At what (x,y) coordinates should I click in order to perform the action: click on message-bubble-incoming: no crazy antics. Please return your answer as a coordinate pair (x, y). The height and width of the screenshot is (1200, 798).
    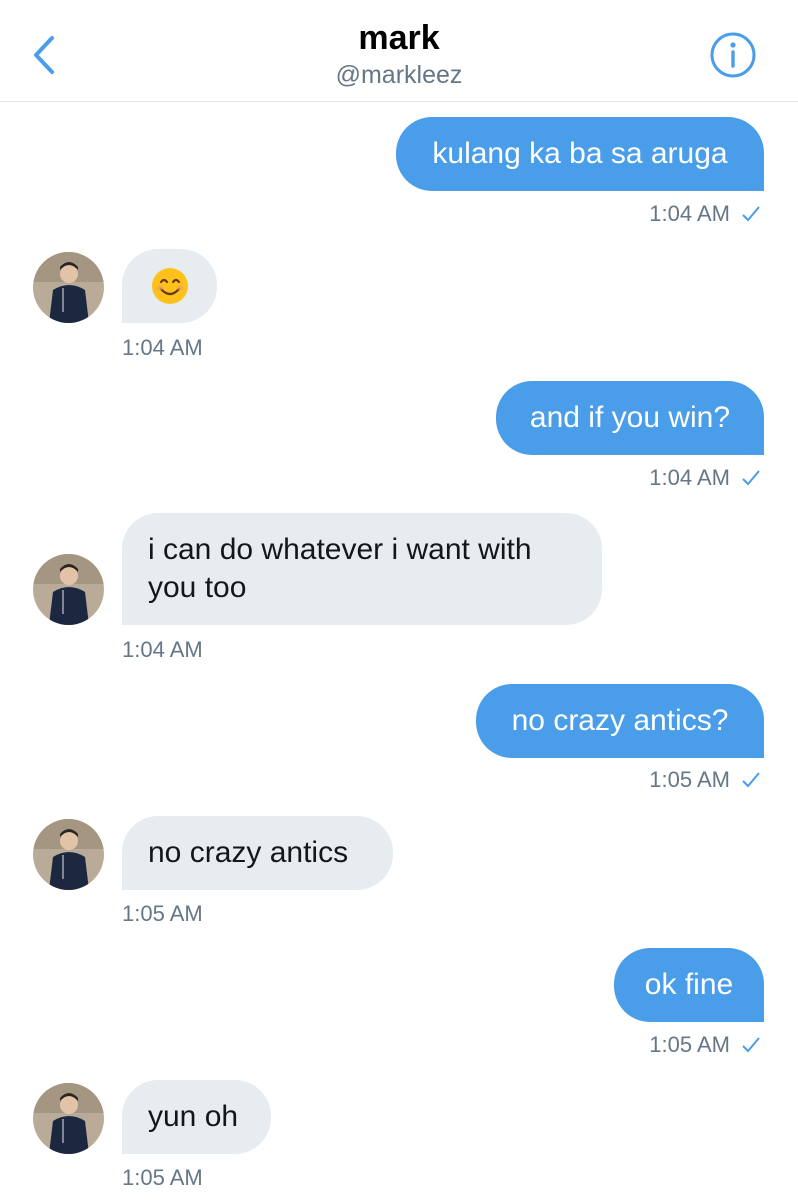
    Looking at the image, I should click on (257, 853).